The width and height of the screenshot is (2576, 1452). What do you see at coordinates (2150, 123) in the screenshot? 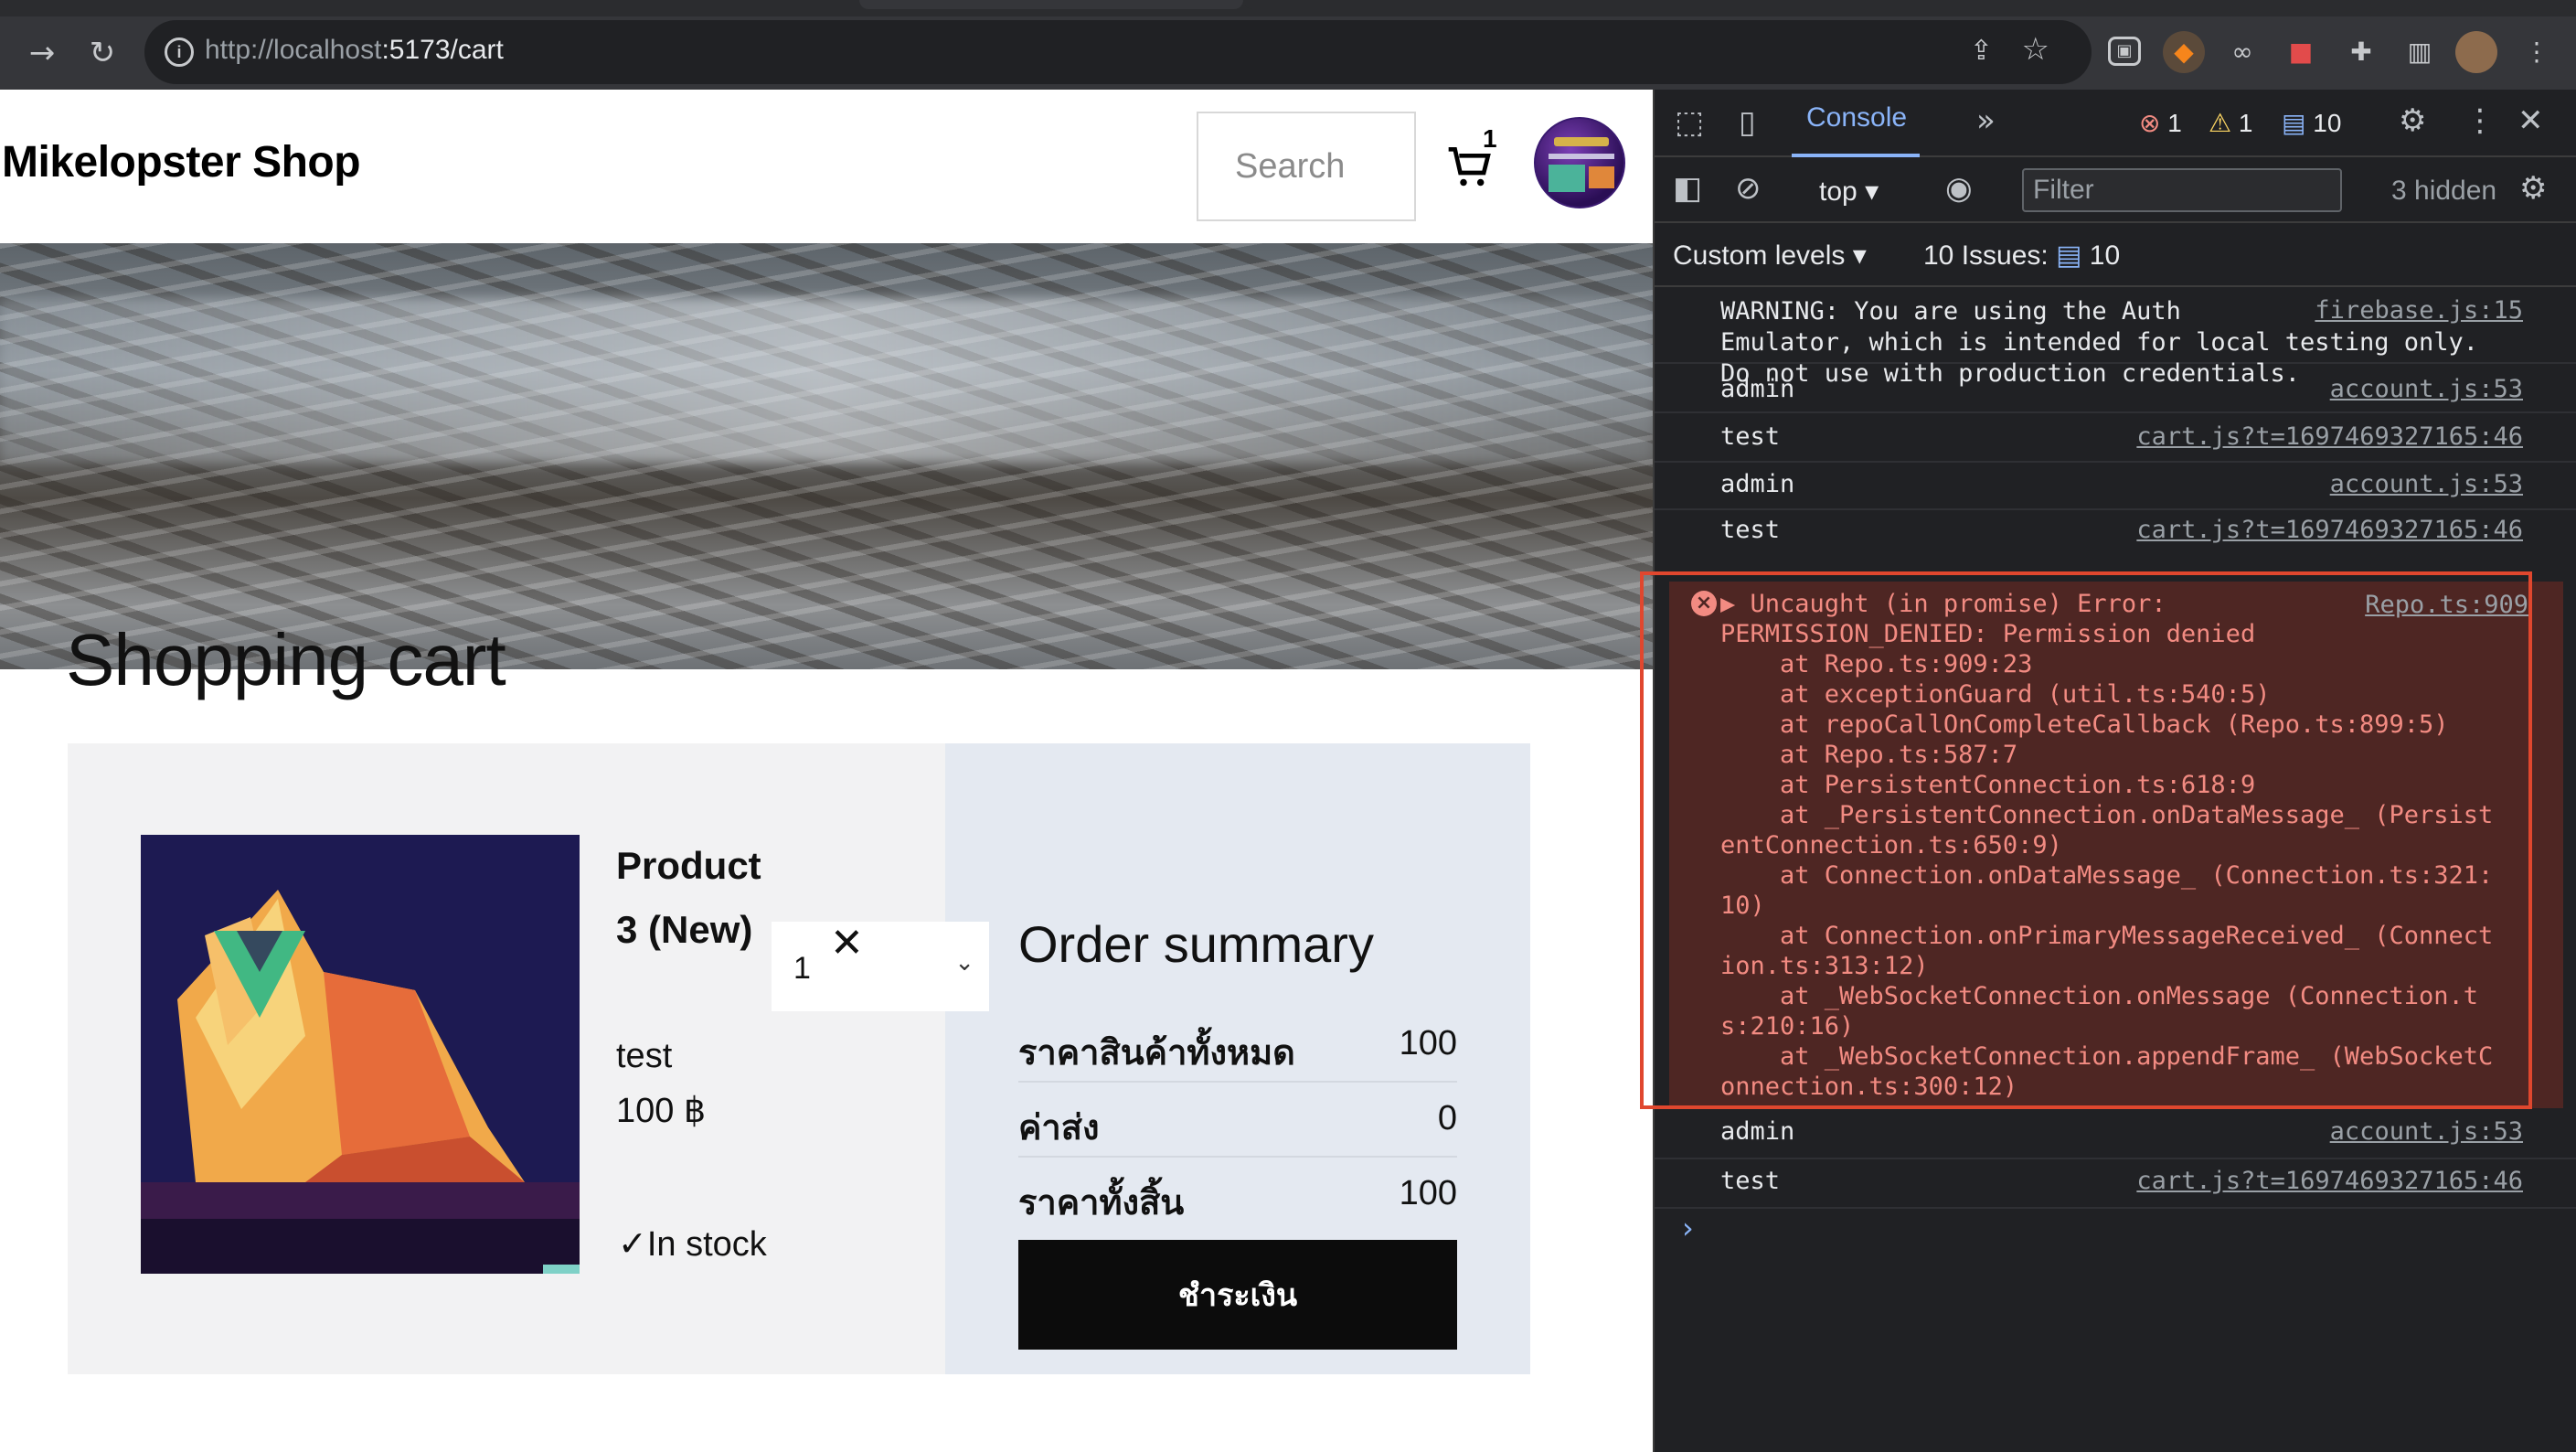
I see `error-icon: ⊗` at bounding box center [2150, 123].